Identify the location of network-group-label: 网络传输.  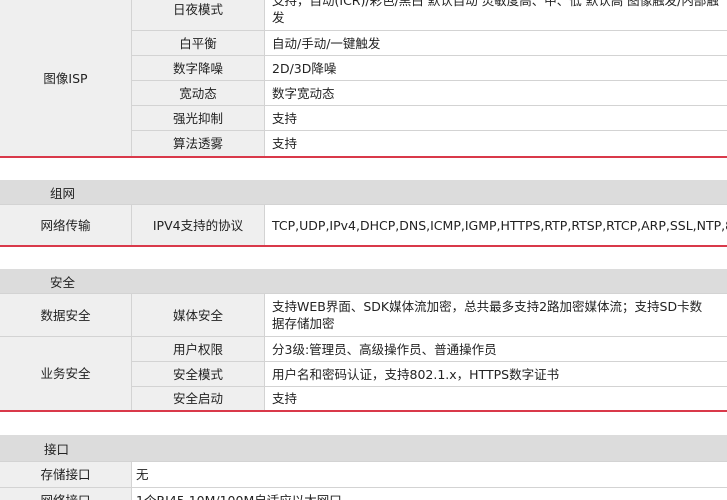
(65, 225).